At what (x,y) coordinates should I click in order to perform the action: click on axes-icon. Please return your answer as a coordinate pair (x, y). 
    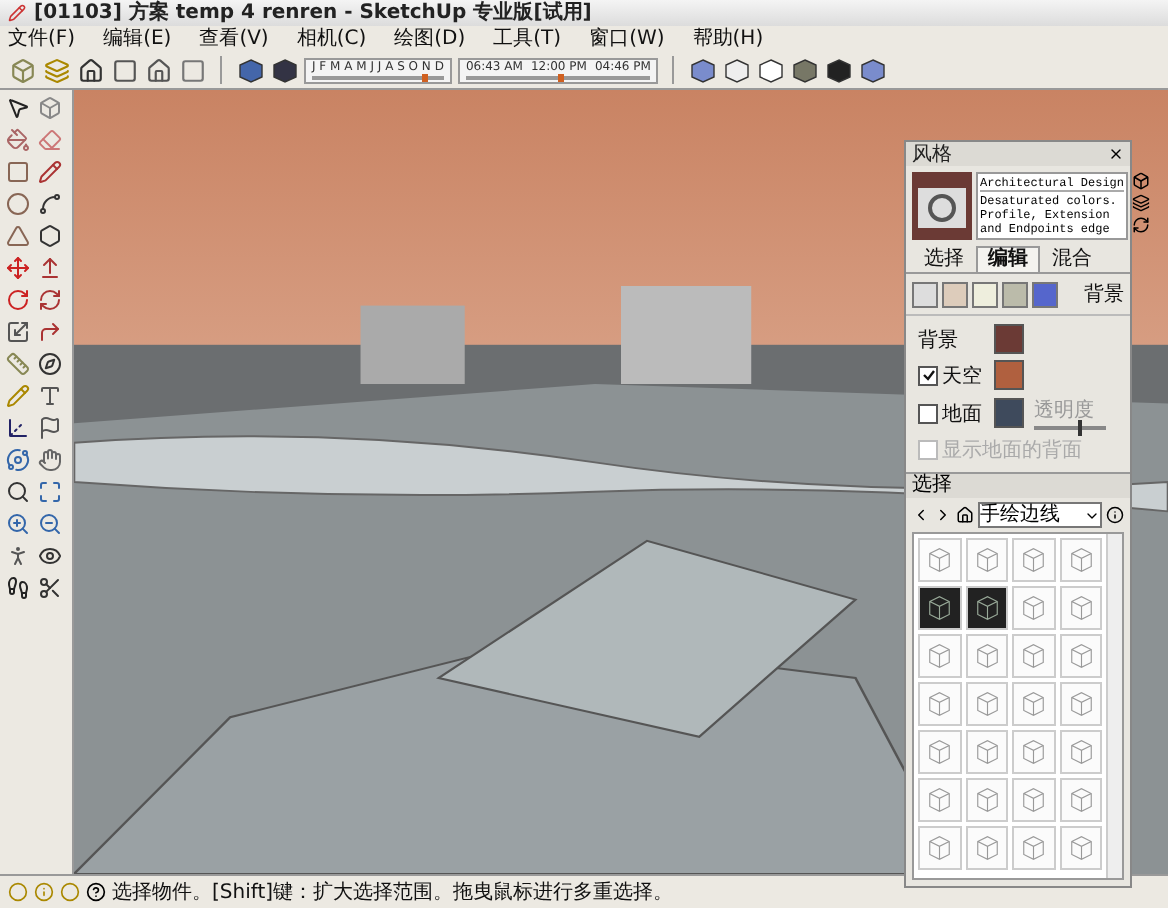
    Looking at the image, I should click on (18, 428).